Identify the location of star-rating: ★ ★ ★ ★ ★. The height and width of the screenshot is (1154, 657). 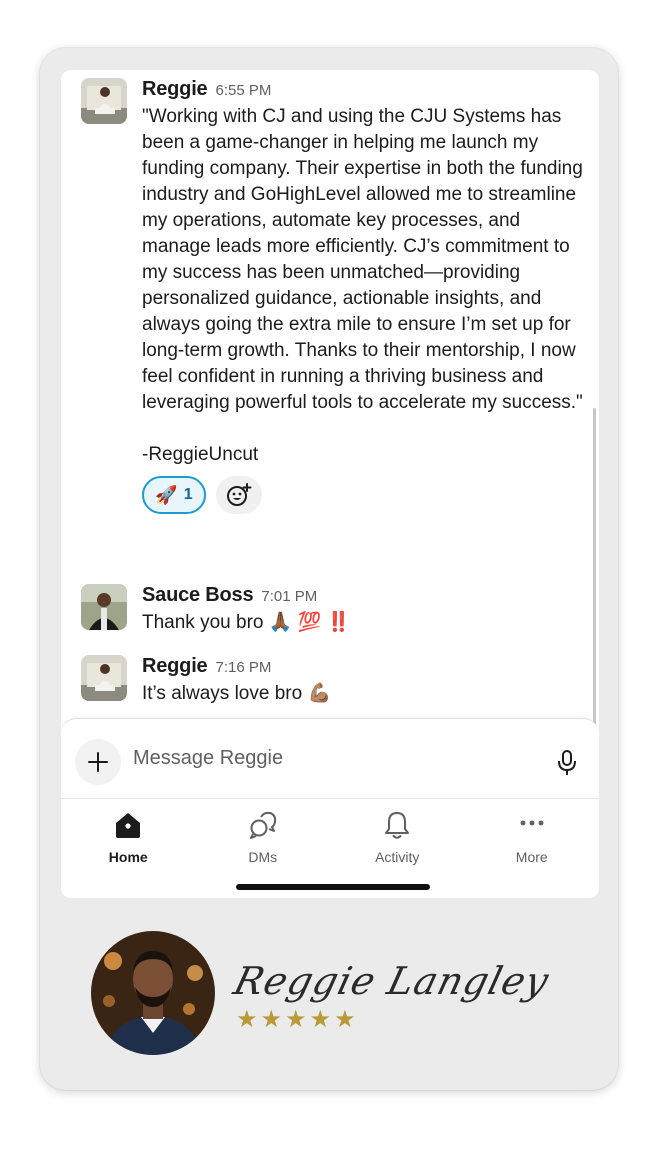
(296, 1020).